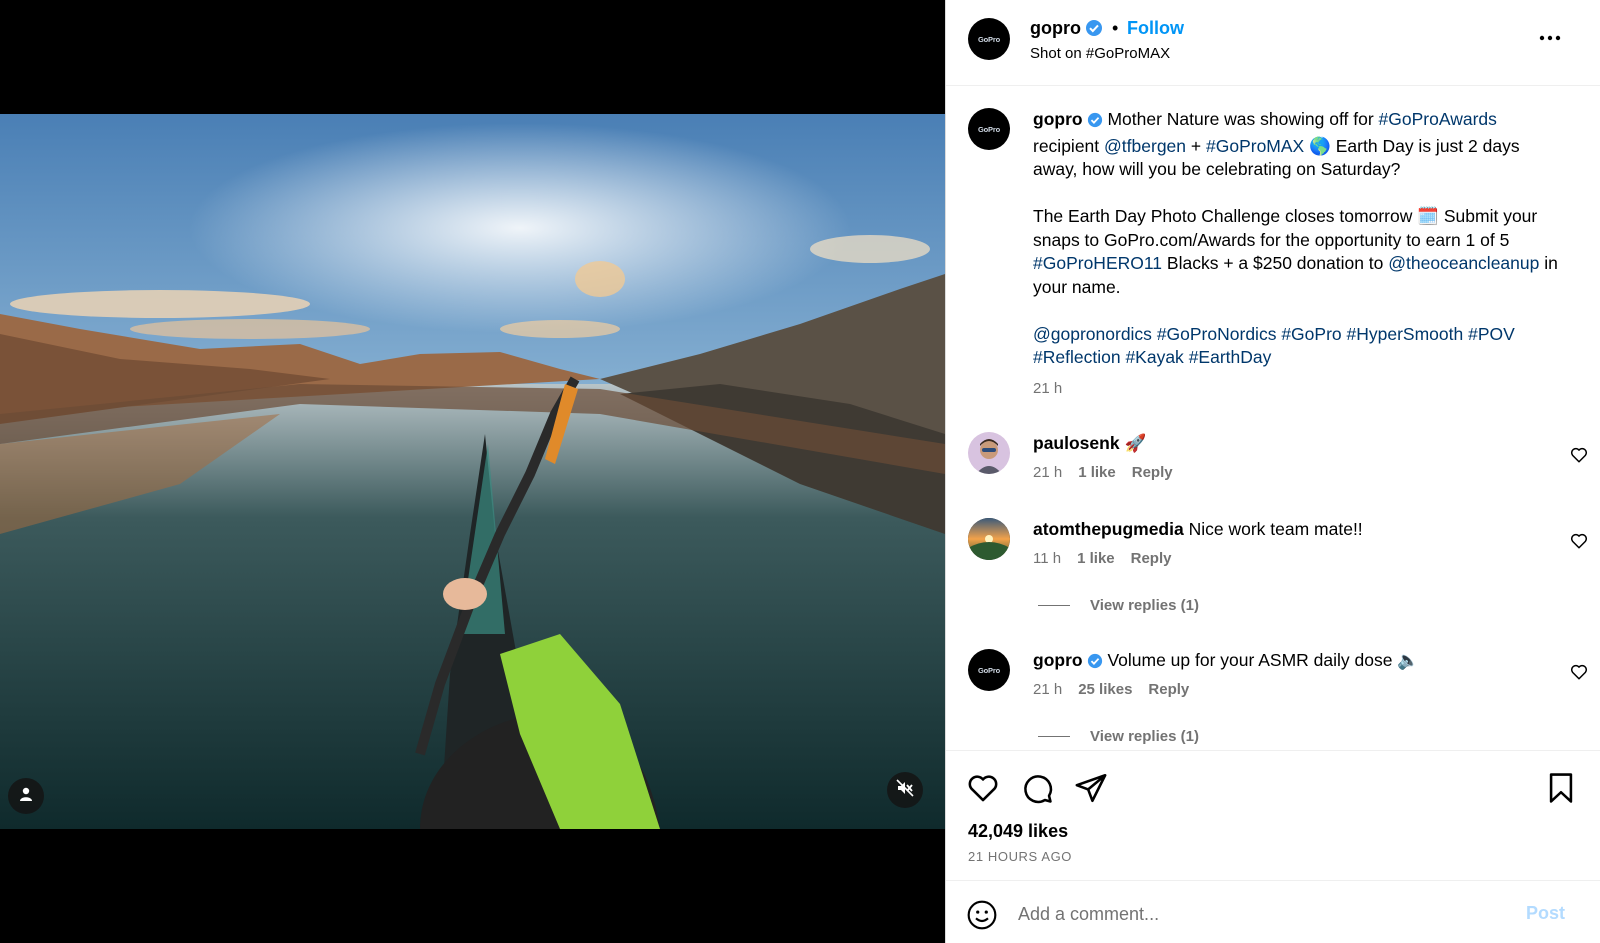  I want to click on commenter-username: gopro, so click(1068, 660).